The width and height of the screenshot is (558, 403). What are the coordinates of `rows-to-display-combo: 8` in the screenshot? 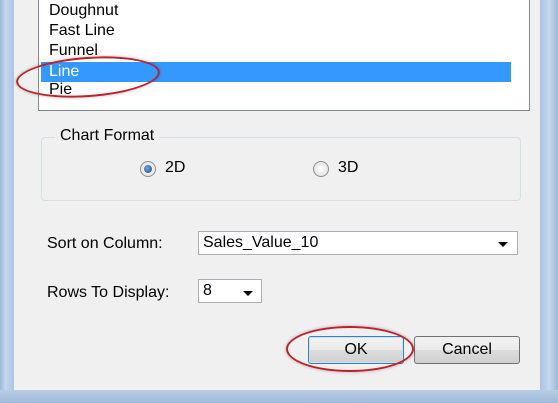 It's located at (230, 291).